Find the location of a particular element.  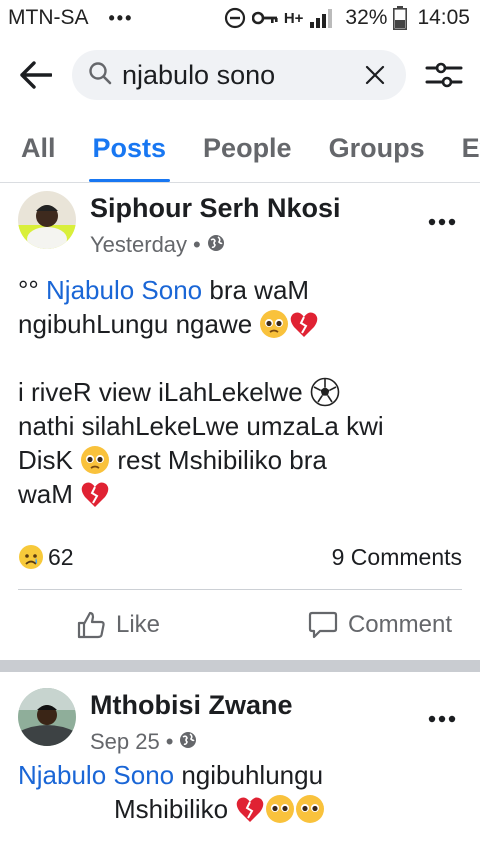

comment-label: Comment is located at coordinates (399, 624).